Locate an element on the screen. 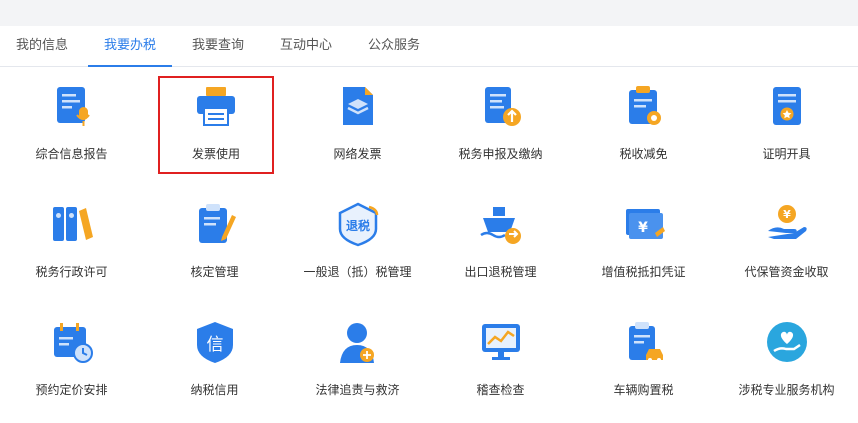 The width and height of the screenshot is (858, 423). tile-vehicle-purchase-tax: 车辆购置税 is located at coordinates (643, 358).